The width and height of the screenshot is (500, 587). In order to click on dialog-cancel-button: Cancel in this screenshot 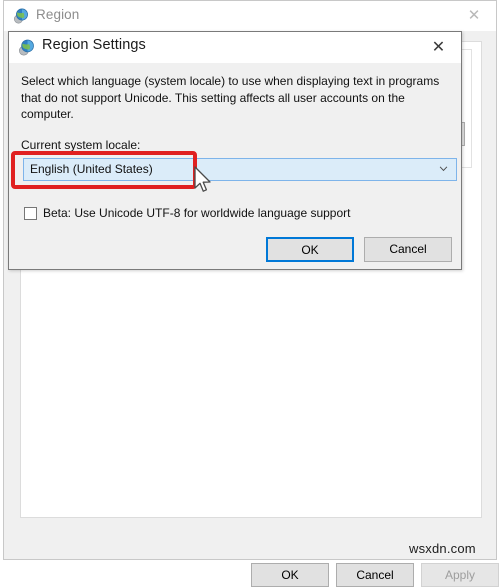, I will do `click(408, 249)`.